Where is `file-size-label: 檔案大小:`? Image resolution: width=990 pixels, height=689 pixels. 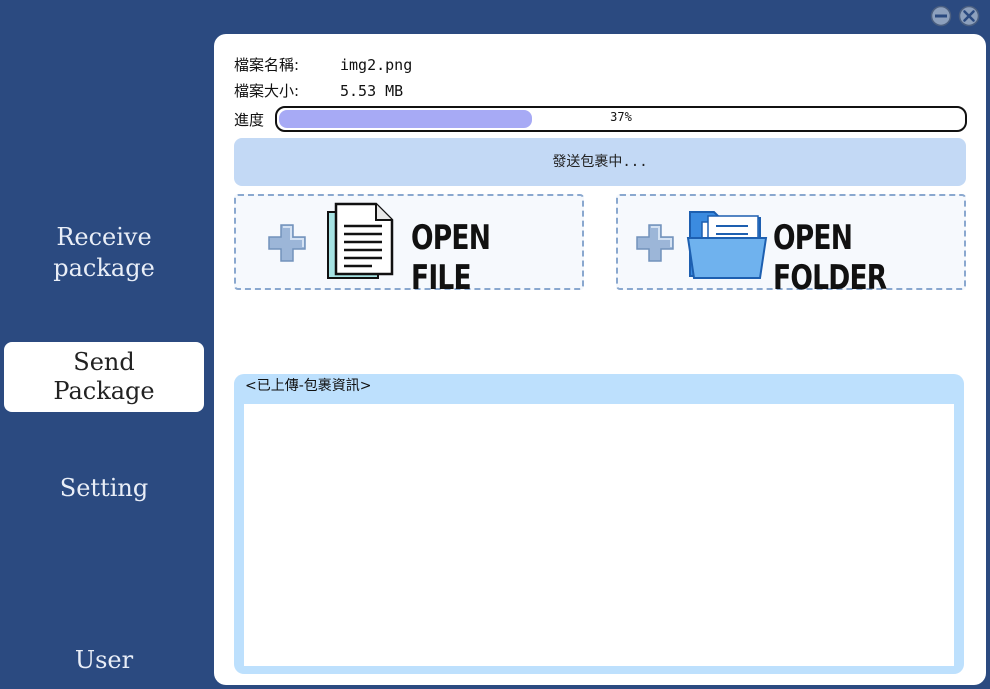 file-size-label: 檔案大小: is located at coordinates (267, 91).